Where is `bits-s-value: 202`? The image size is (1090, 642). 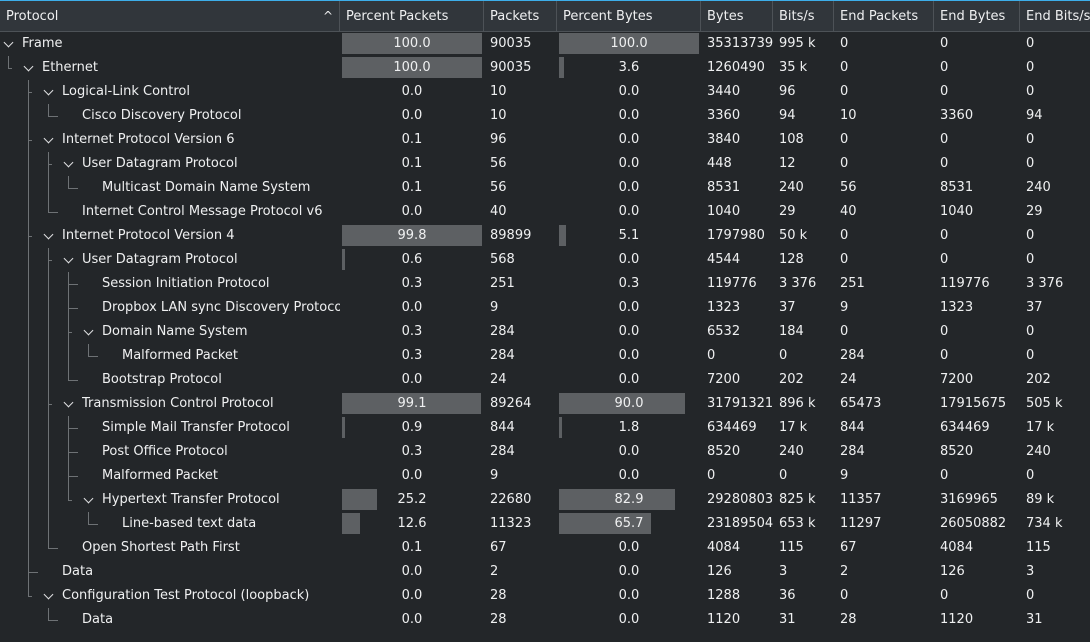
bits-s-value: 202 is located at coordinates (791, 379).